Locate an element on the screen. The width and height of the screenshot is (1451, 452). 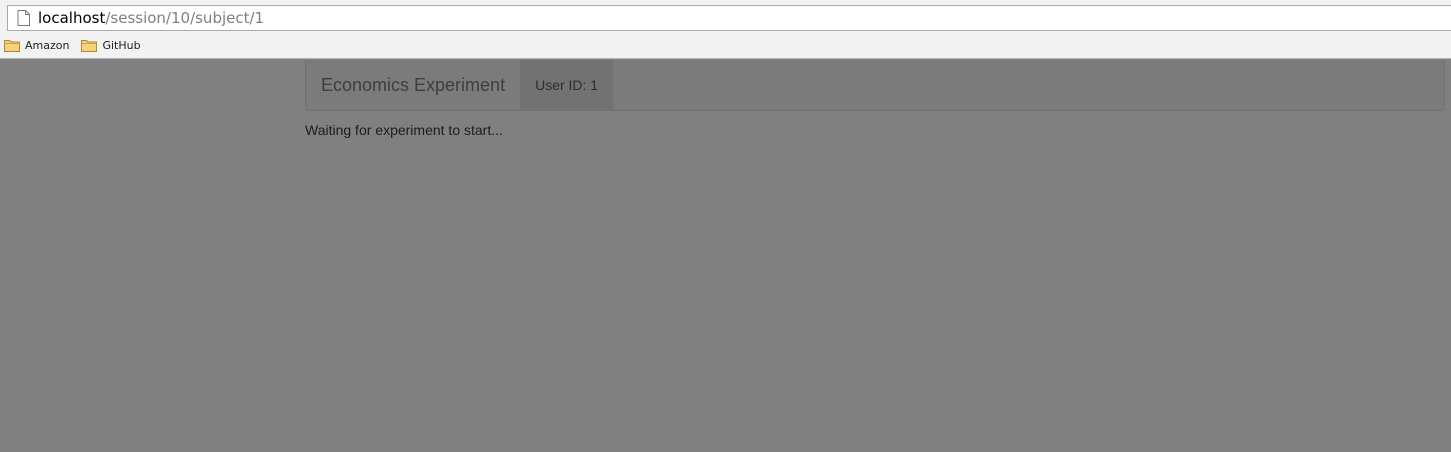
nav-item-user-id: User ID: 1 is located at coordinates (567, 85).